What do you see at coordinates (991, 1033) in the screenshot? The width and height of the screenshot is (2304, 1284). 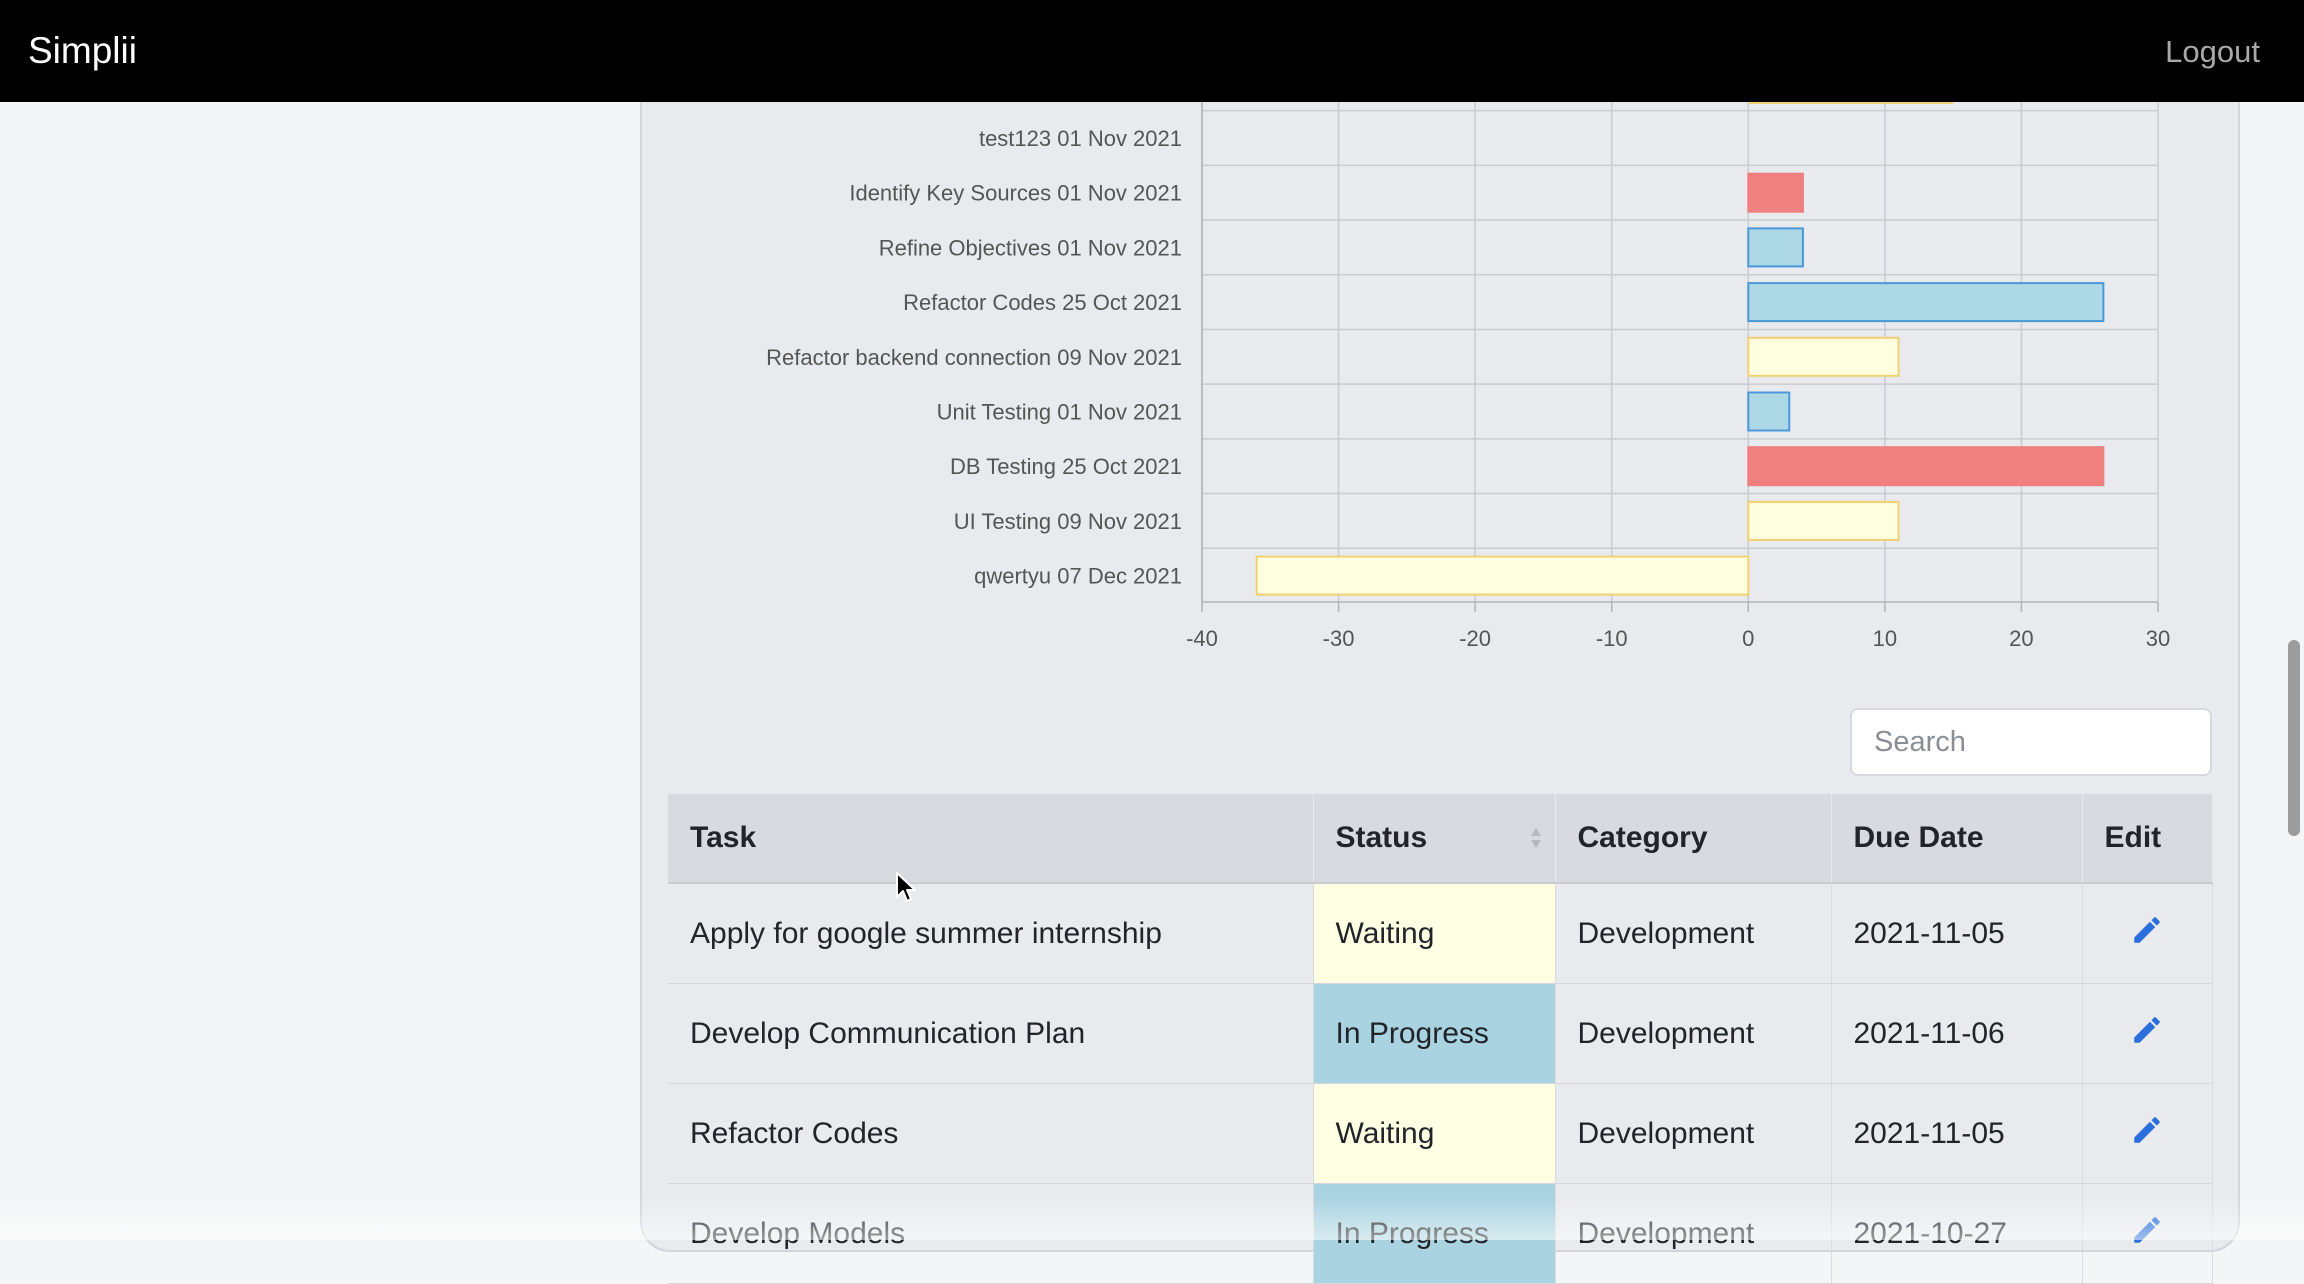 I see `task-cell: Develop Communication Plan` at bounding box center [991, 1033].